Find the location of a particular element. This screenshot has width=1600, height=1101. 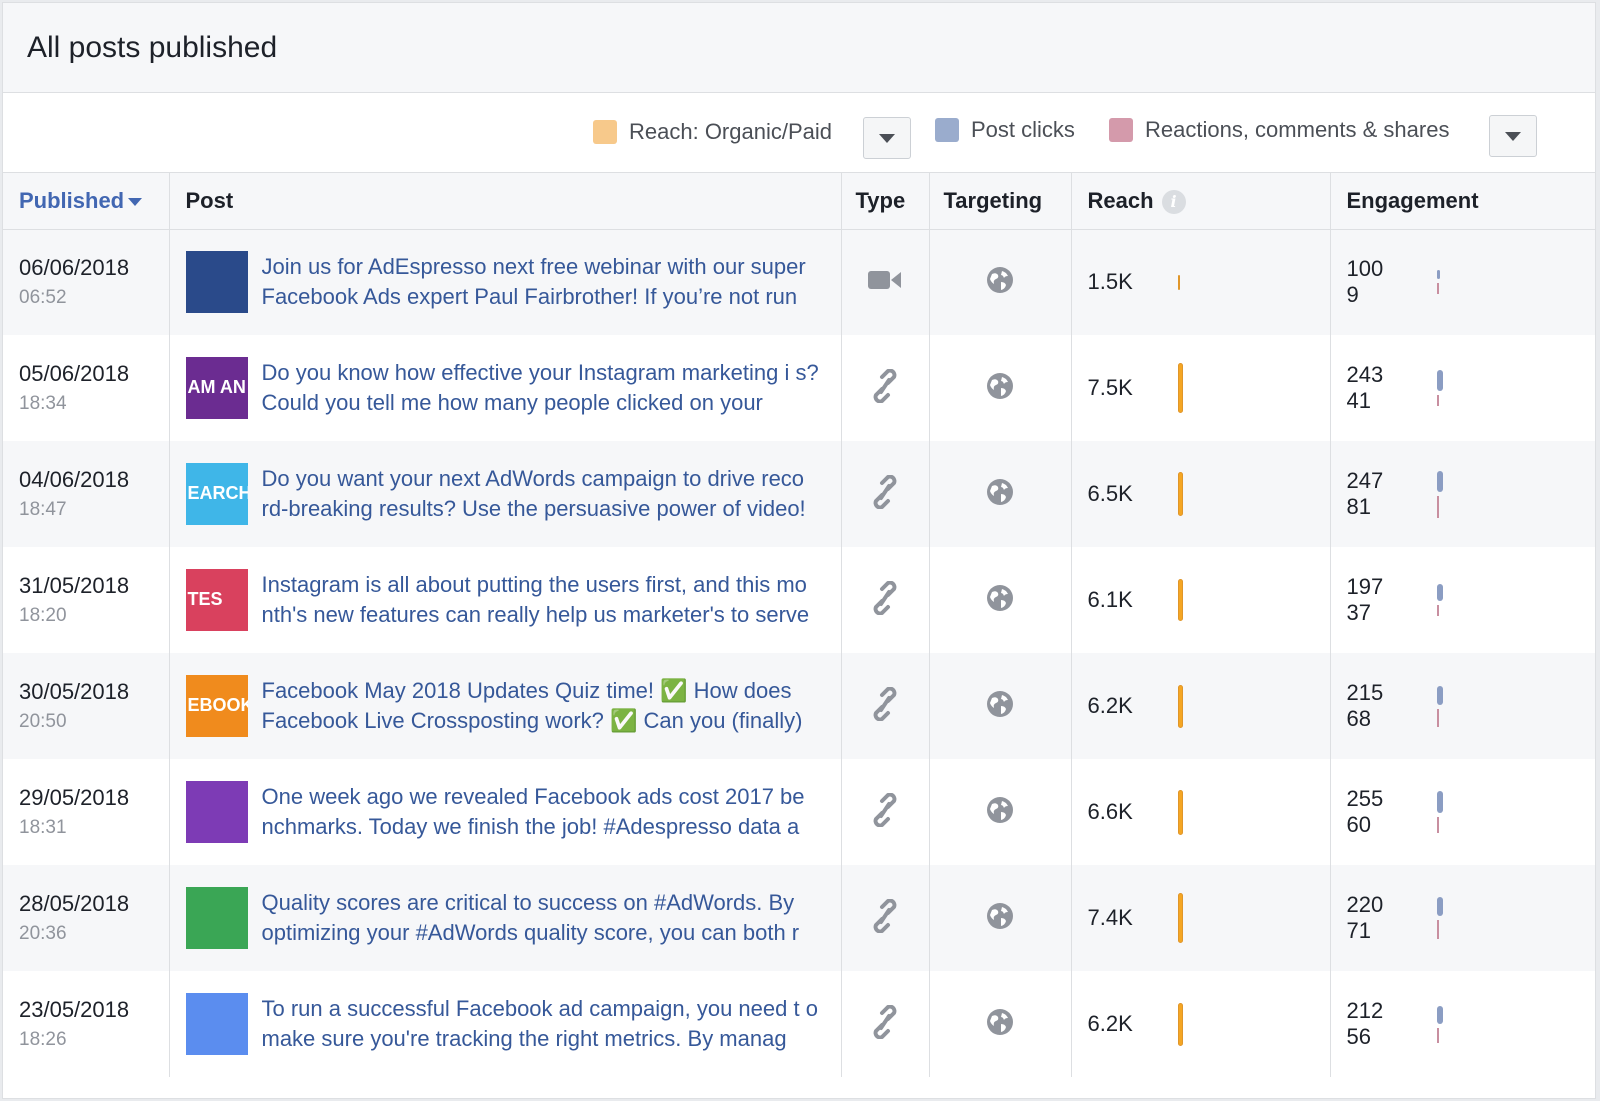

link-icon is located at coordinates (885, 811).